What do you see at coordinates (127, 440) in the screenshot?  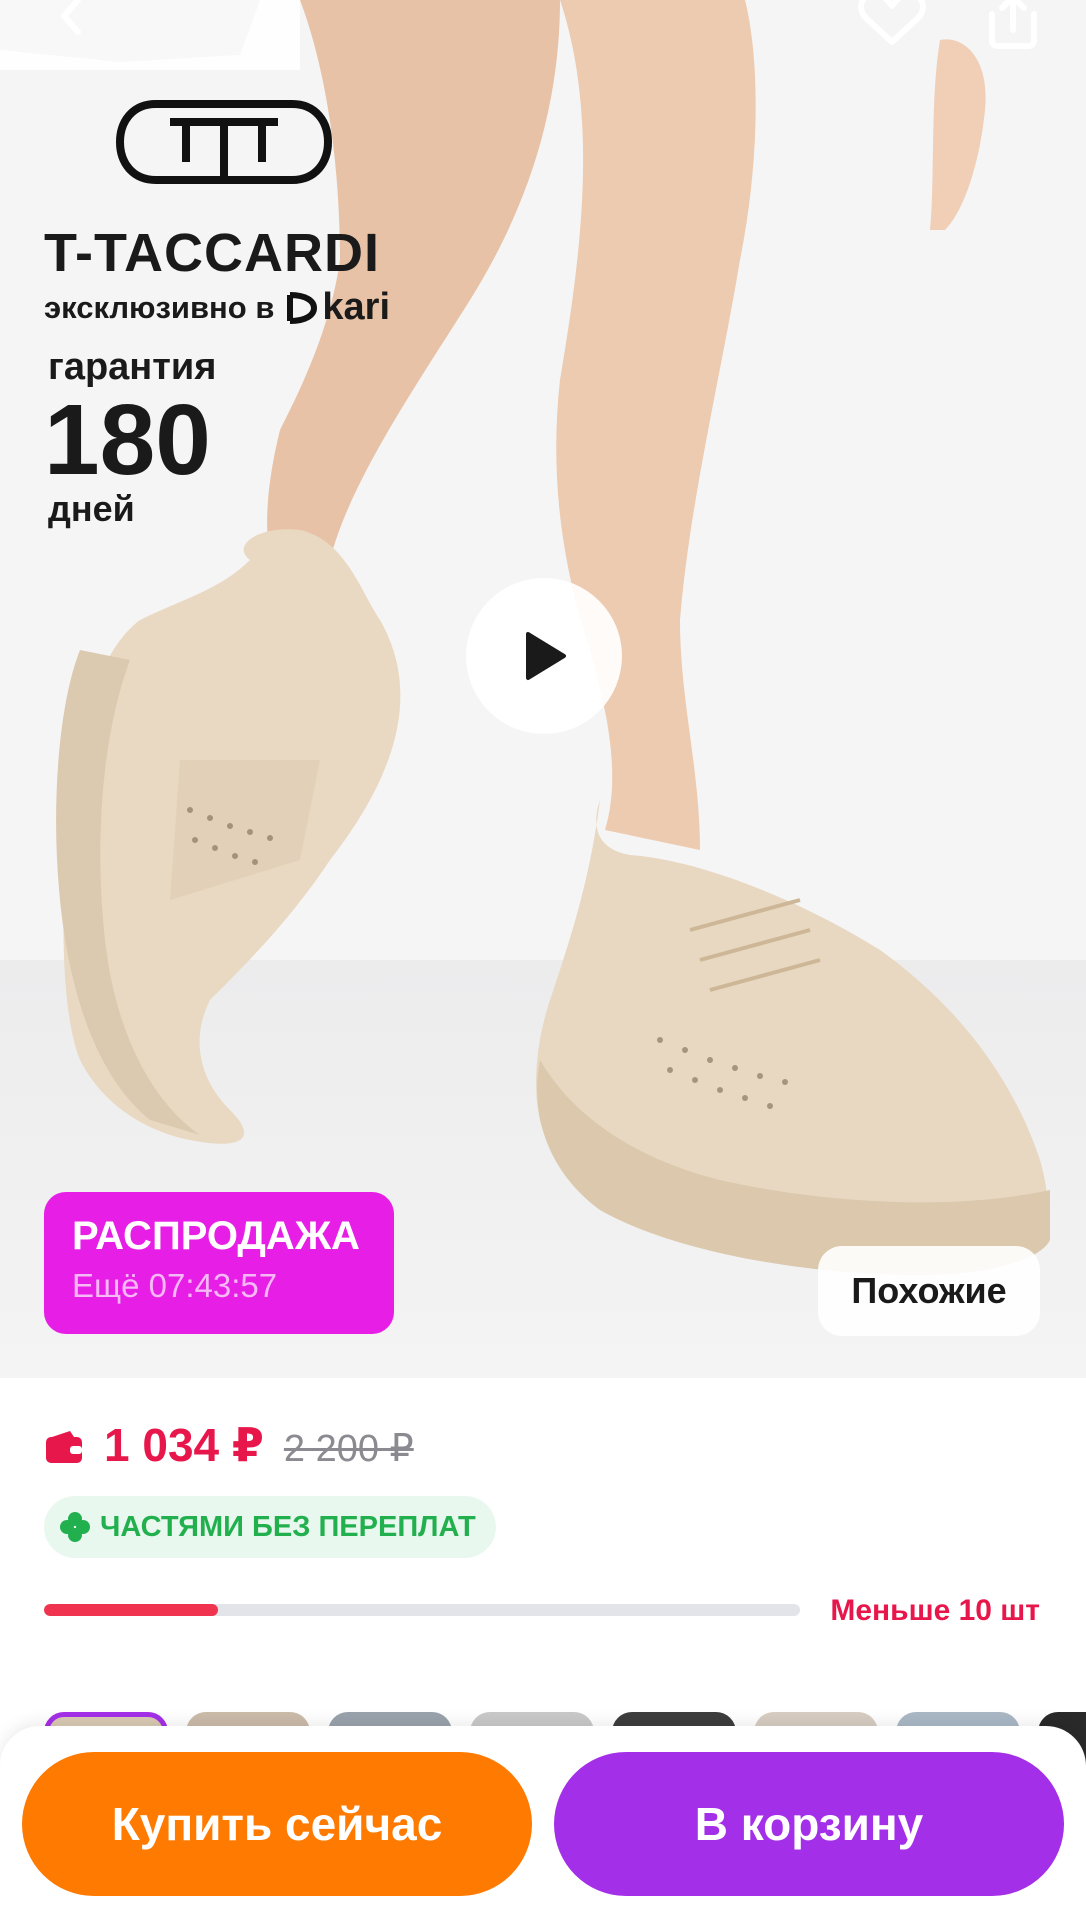 I see `guarantee-value: 180` at bounding box center [127, 440].